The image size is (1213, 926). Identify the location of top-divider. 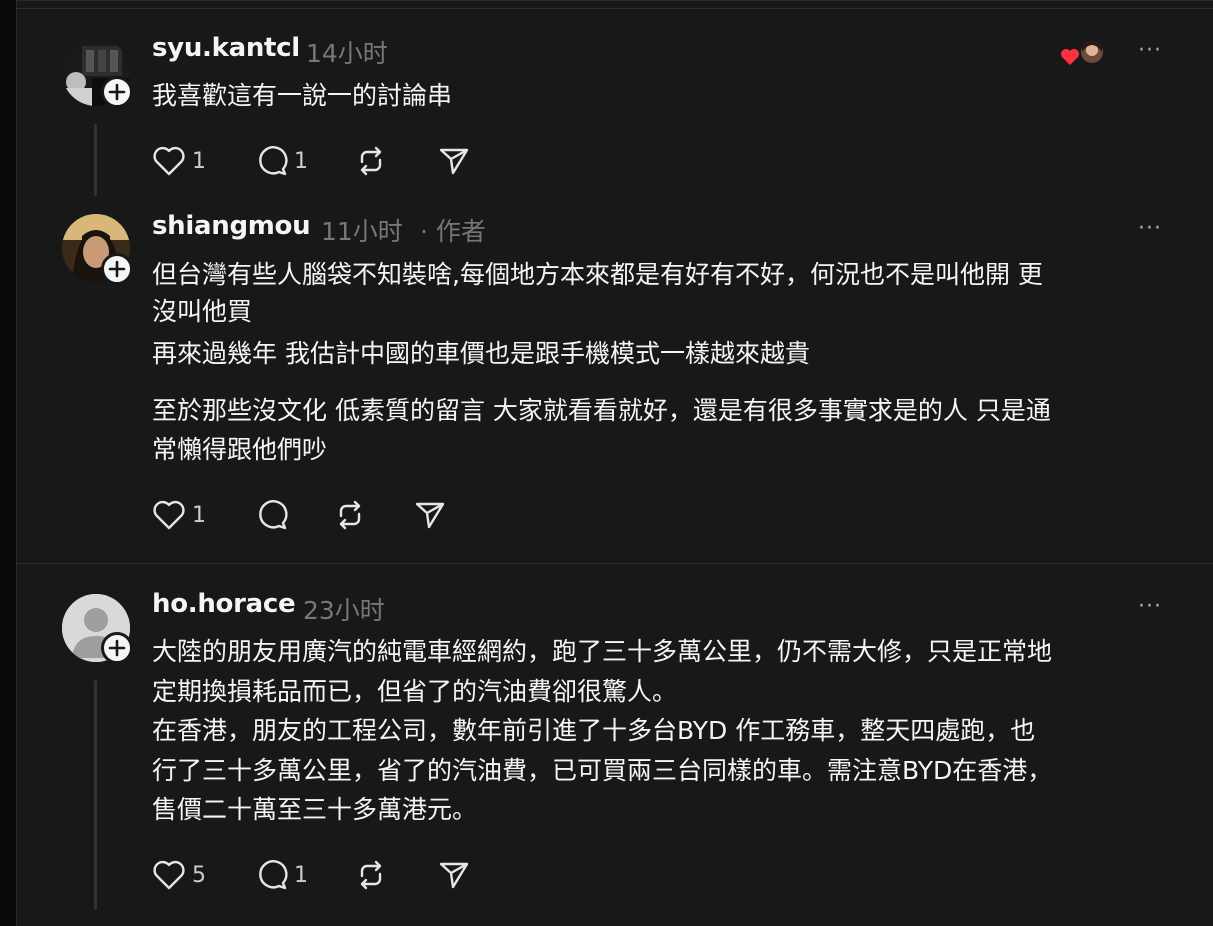
(614, 8).